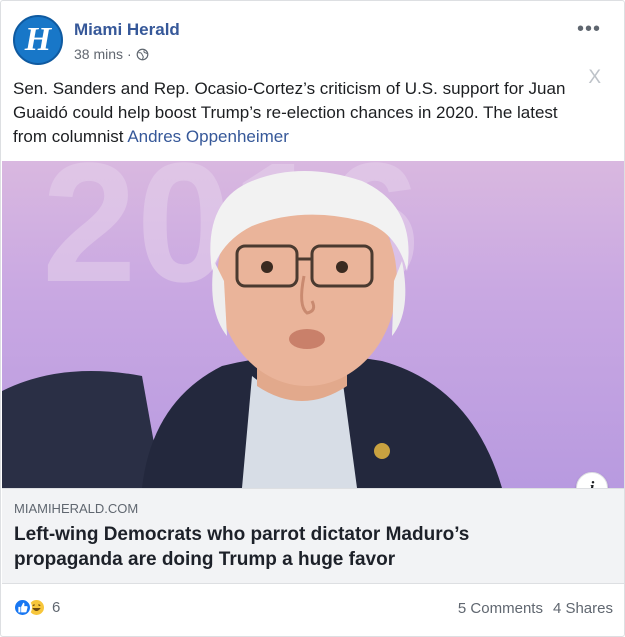  What do you see at coordinates (98, 54) in the screenshot?
I see `post-timestamp: 38 mins` at bounding box center [98, 54].